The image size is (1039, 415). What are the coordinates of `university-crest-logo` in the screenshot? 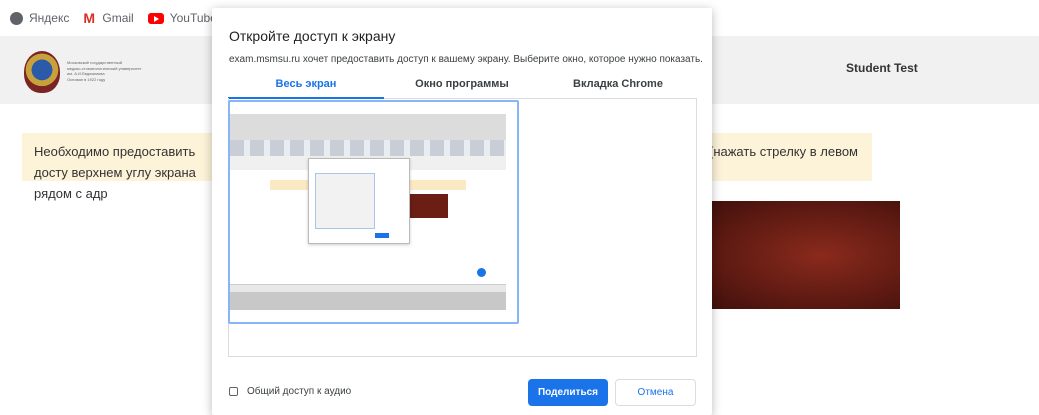 It's located at (42, 72).